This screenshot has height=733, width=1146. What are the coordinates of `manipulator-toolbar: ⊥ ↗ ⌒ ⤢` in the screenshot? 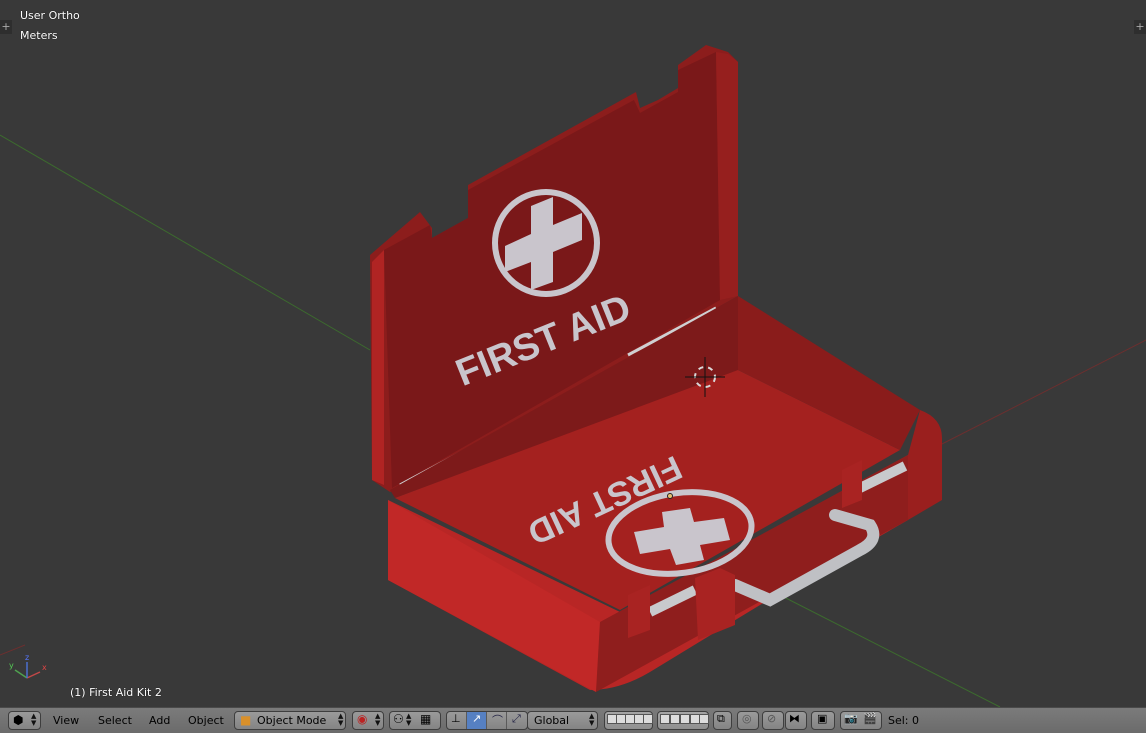 It's located at (487, 720).